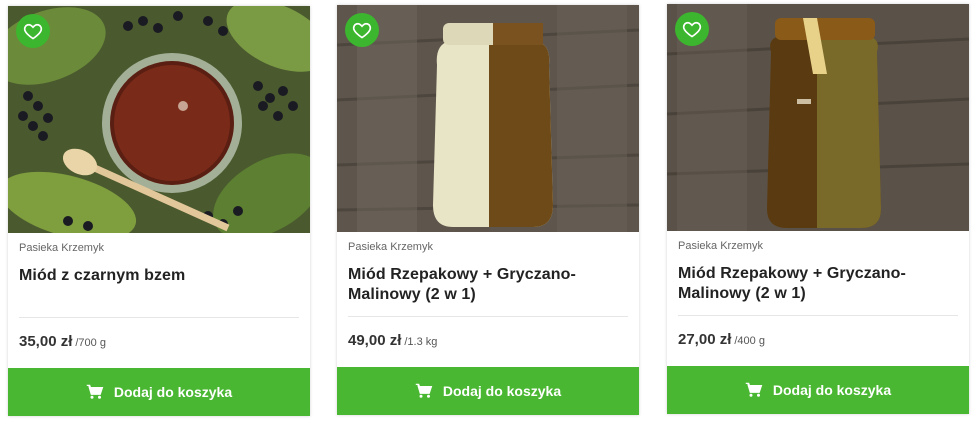 The image size is (974, 421). Describe the element at coordinates (90, 343) in the screenshot. I see `price-unit: /700 g` at that location.